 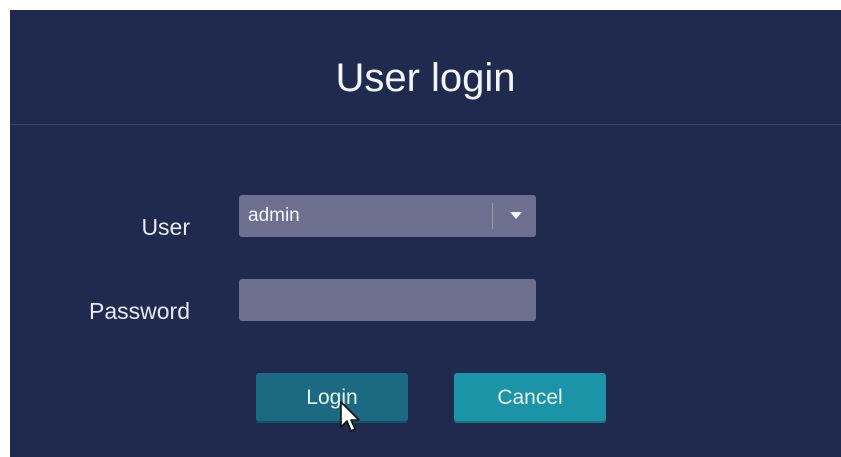 I want to click on user-label: User, so click(x=165, y=227).